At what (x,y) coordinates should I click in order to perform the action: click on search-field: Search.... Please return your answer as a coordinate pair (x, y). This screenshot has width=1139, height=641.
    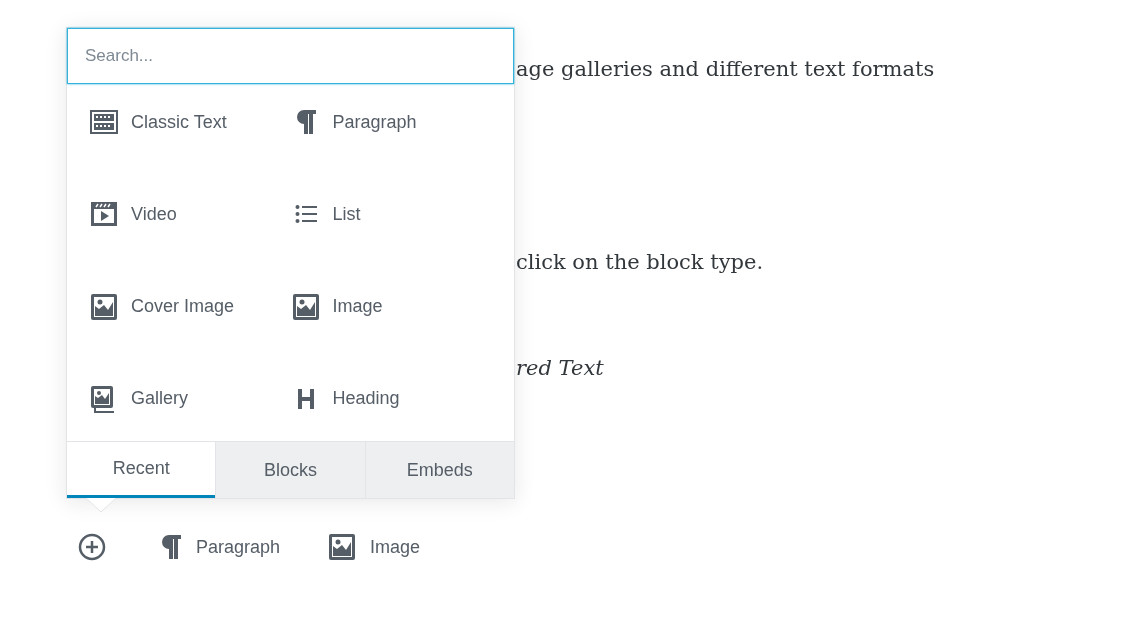
    Looking at the image, I should click on (290, 56).